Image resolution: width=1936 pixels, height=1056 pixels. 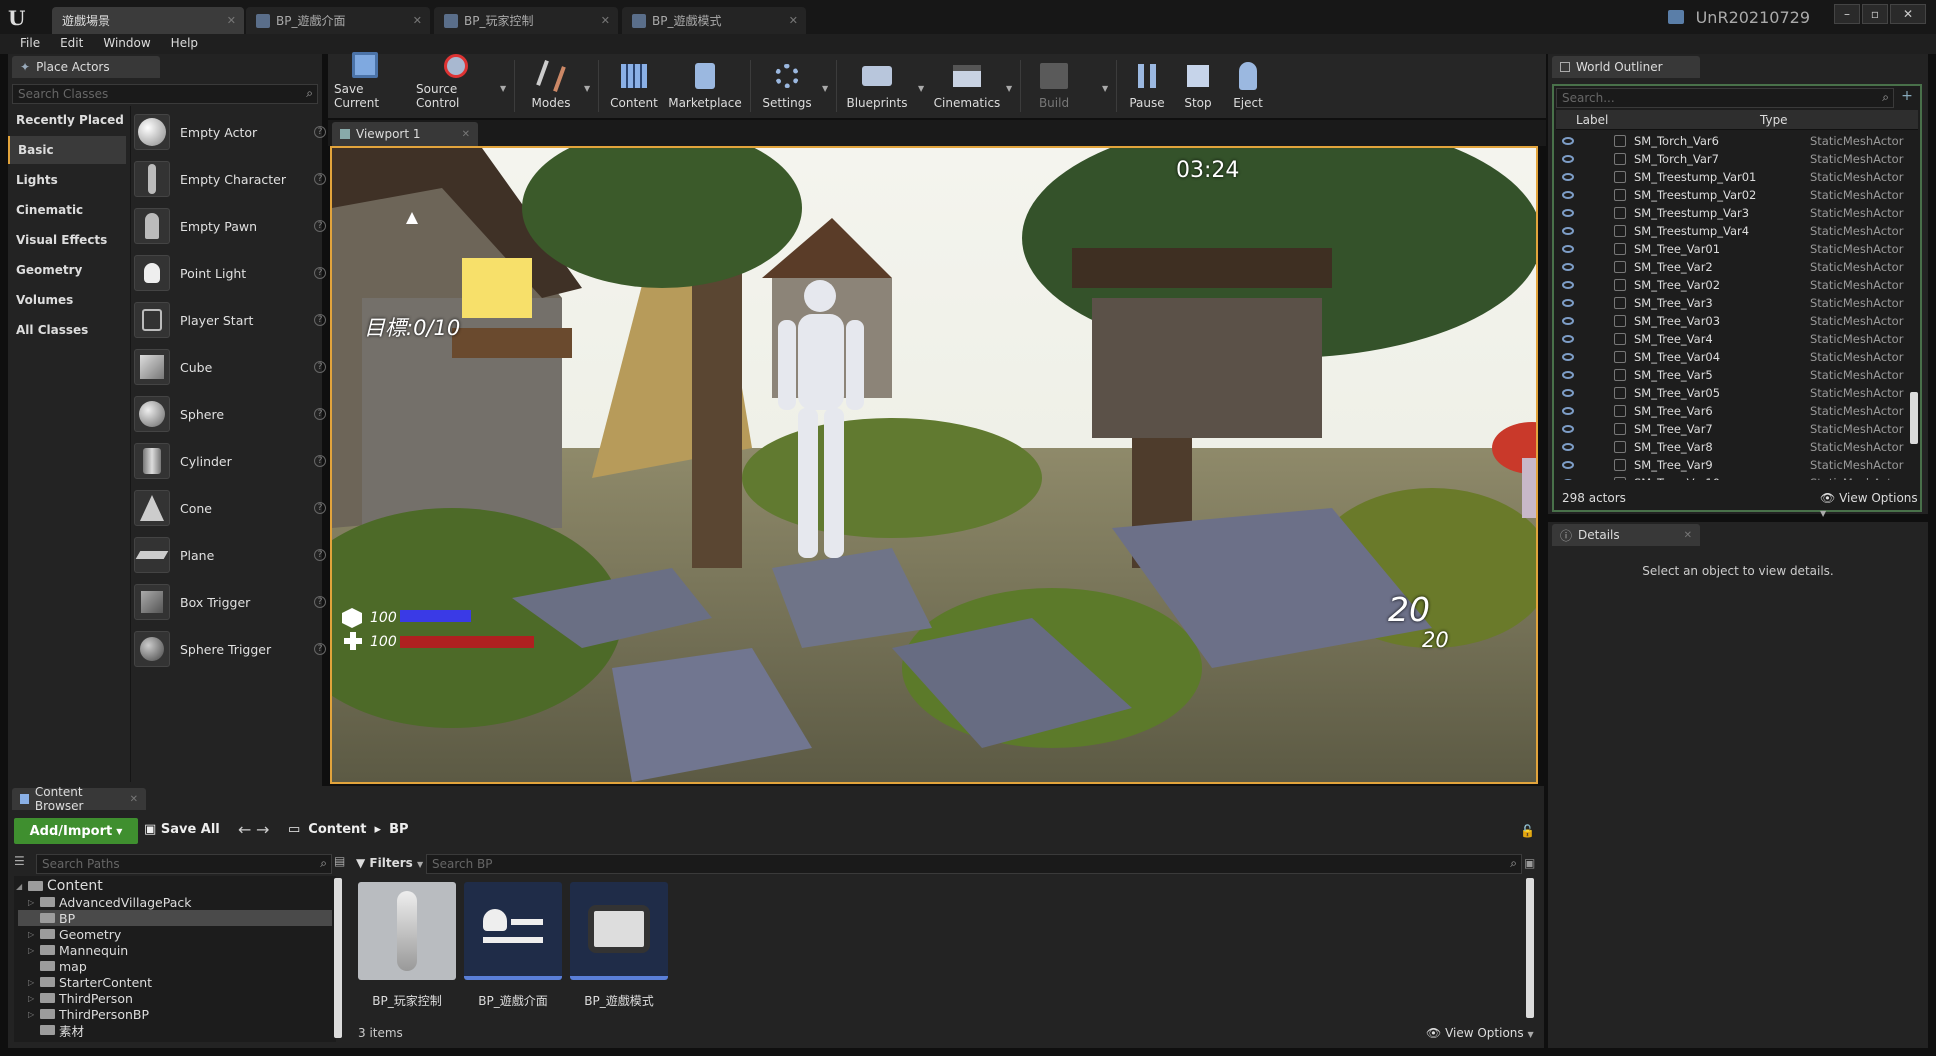 I want to click on actor-item-empty-character: Empty Character ?, so click(x=230, y=179).